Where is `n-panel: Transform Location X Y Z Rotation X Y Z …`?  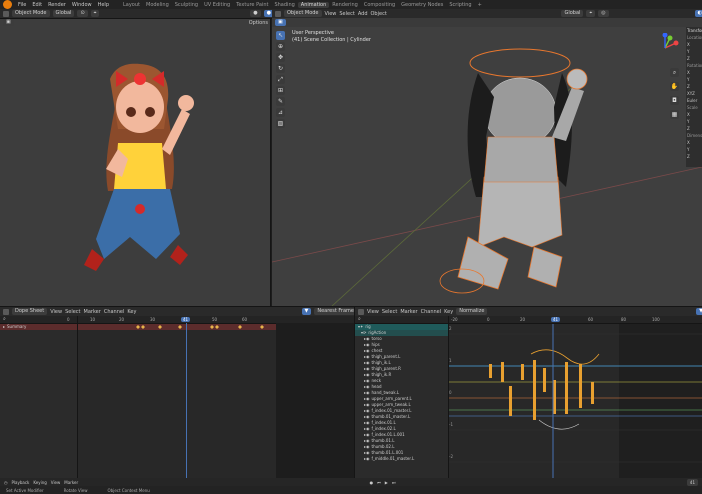 n-panel: Transform Location X Y Z Rotation X Y Z … is located at coordinates (694, 97).